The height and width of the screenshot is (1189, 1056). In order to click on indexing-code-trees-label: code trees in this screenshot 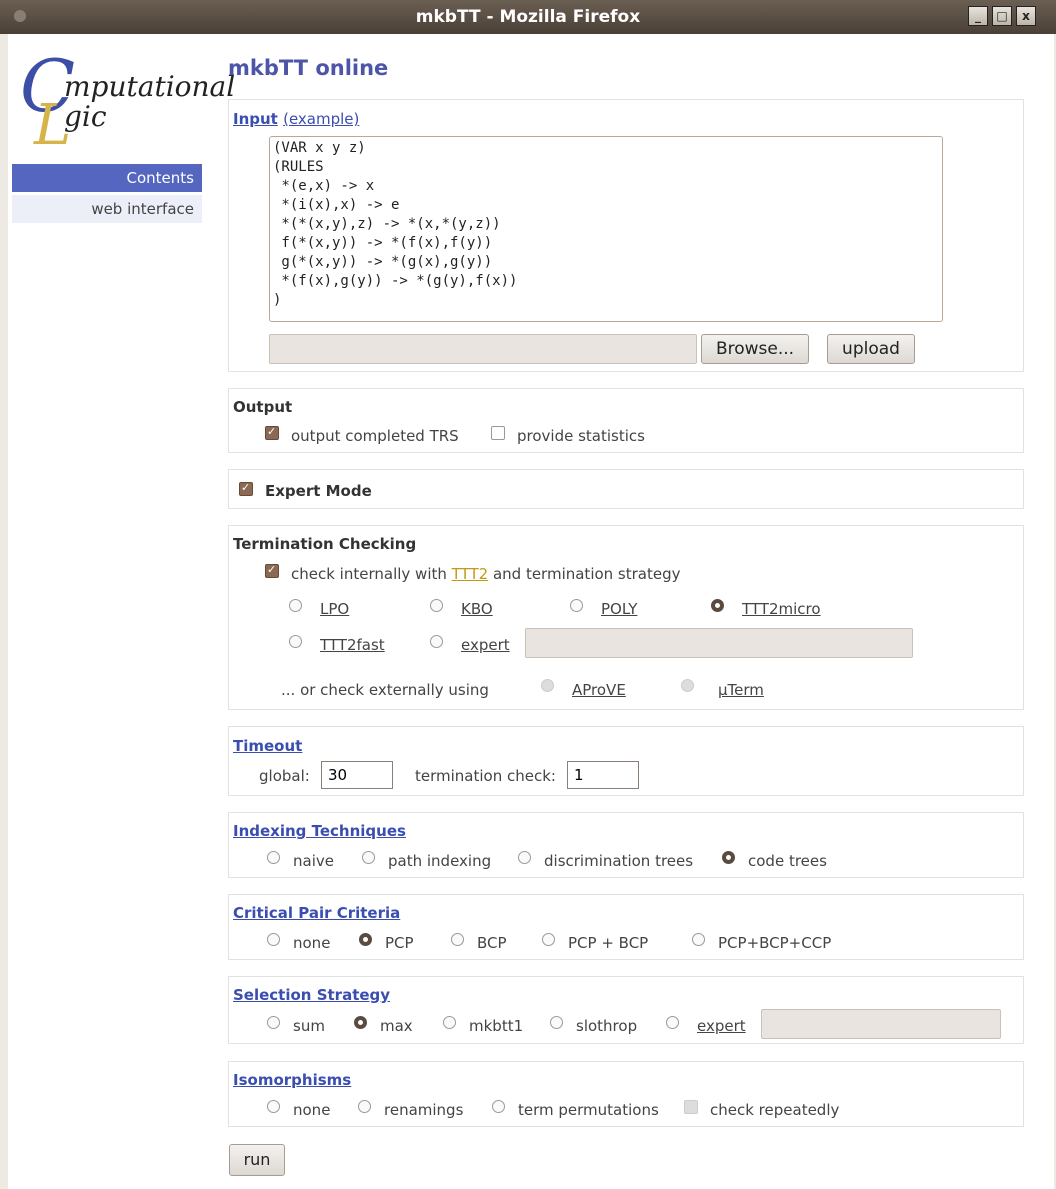, I will do `click(787, 861)`.